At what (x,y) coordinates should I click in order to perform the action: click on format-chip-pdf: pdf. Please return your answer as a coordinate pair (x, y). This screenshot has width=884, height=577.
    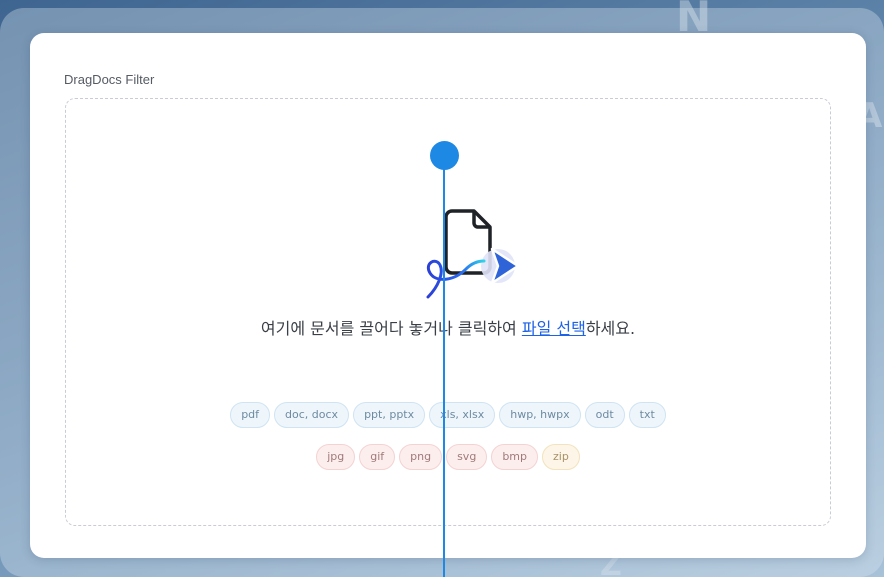
    Looking at the image, I should click on (250, 415).